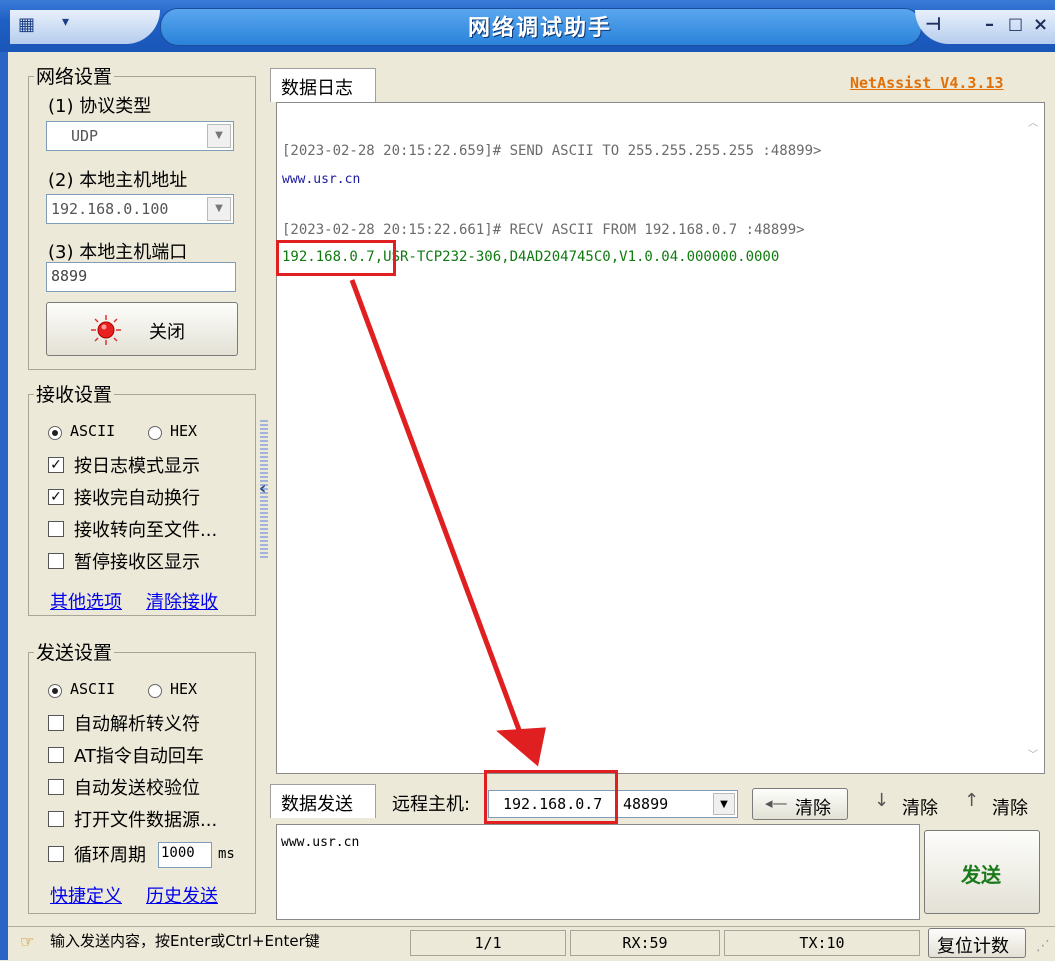 This screenshot has width=1055, height=961. Describe the element at coordinates (93, 431) in the screenshot. I see `recv-ascii-label: ASCII` at that location.